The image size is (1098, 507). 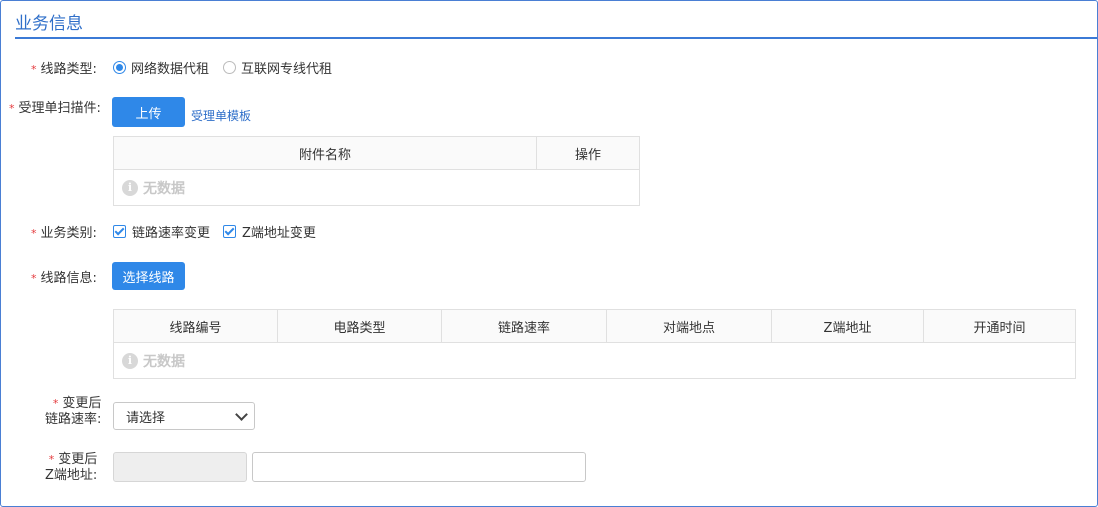 What do you see at coordinates (524, 326) in the screenshot?
I see `column-header: 链路速率` at bounding box center [524, 326].